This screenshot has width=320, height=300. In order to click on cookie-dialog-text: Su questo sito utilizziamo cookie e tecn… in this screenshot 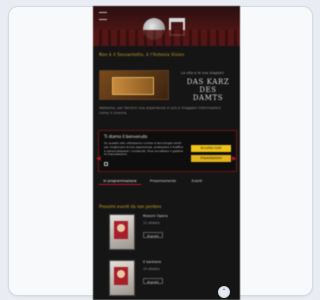, I will do `click(144, 149)`.